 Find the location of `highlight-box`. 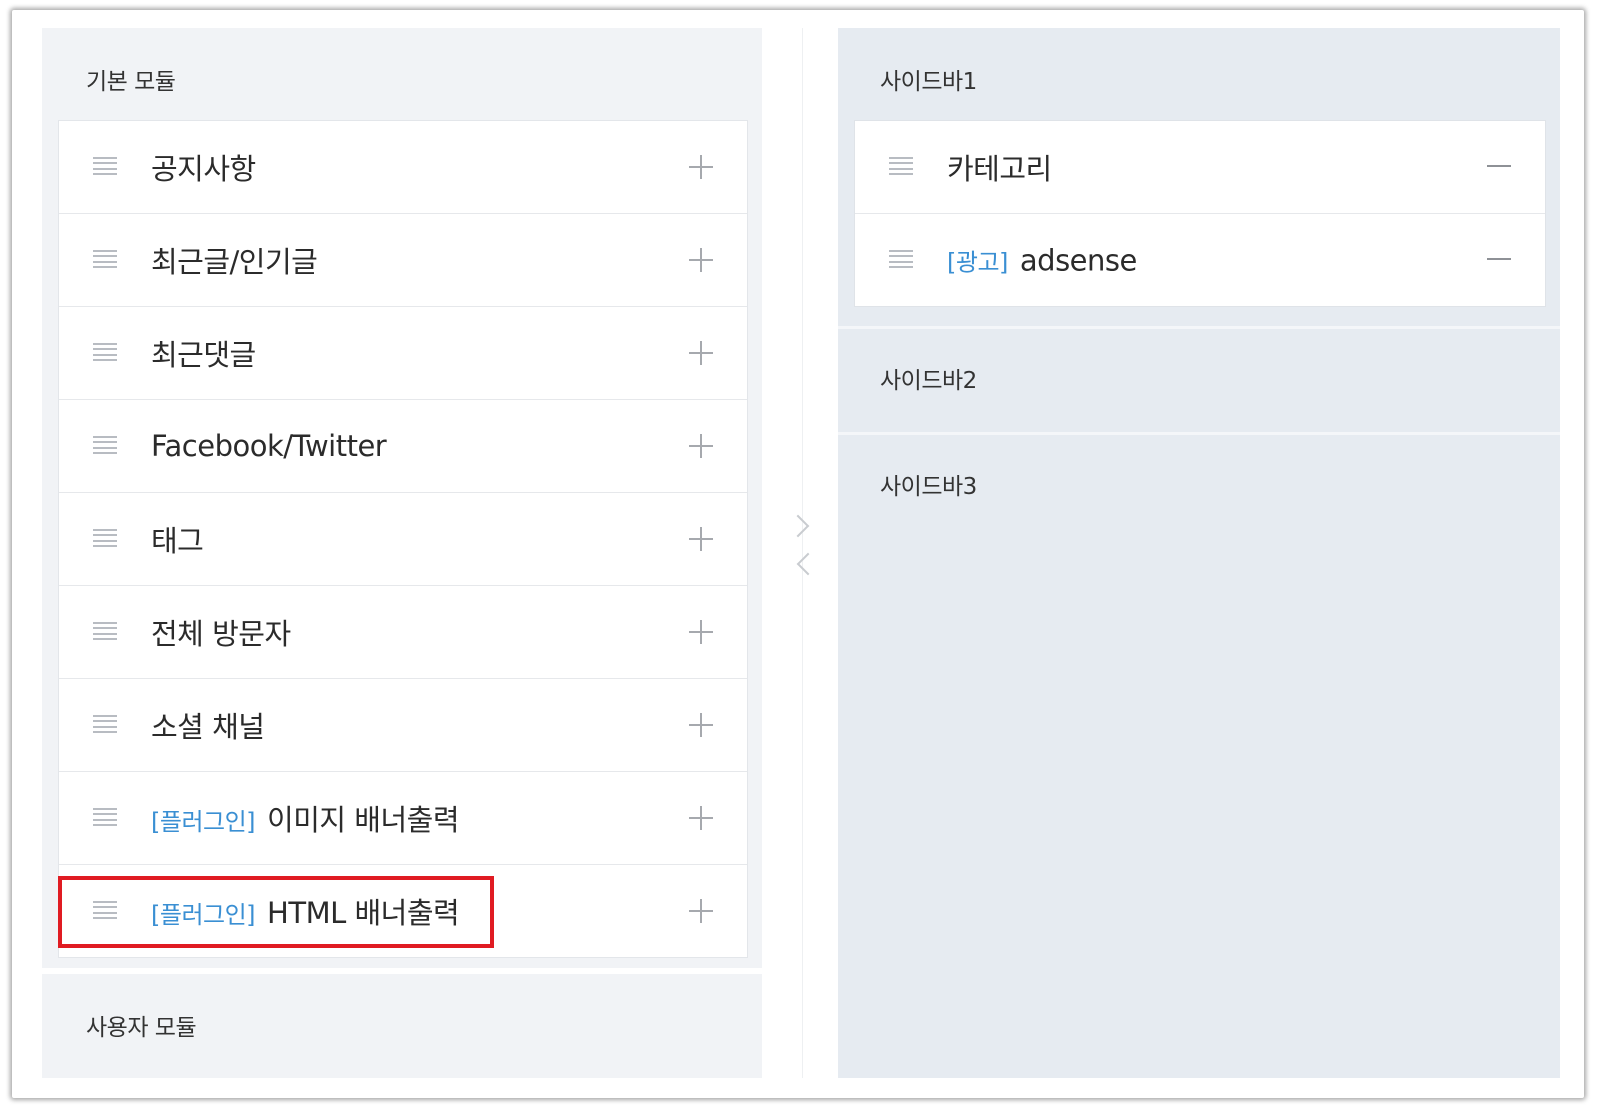

highlight-box is located at coordinates (276, 912).